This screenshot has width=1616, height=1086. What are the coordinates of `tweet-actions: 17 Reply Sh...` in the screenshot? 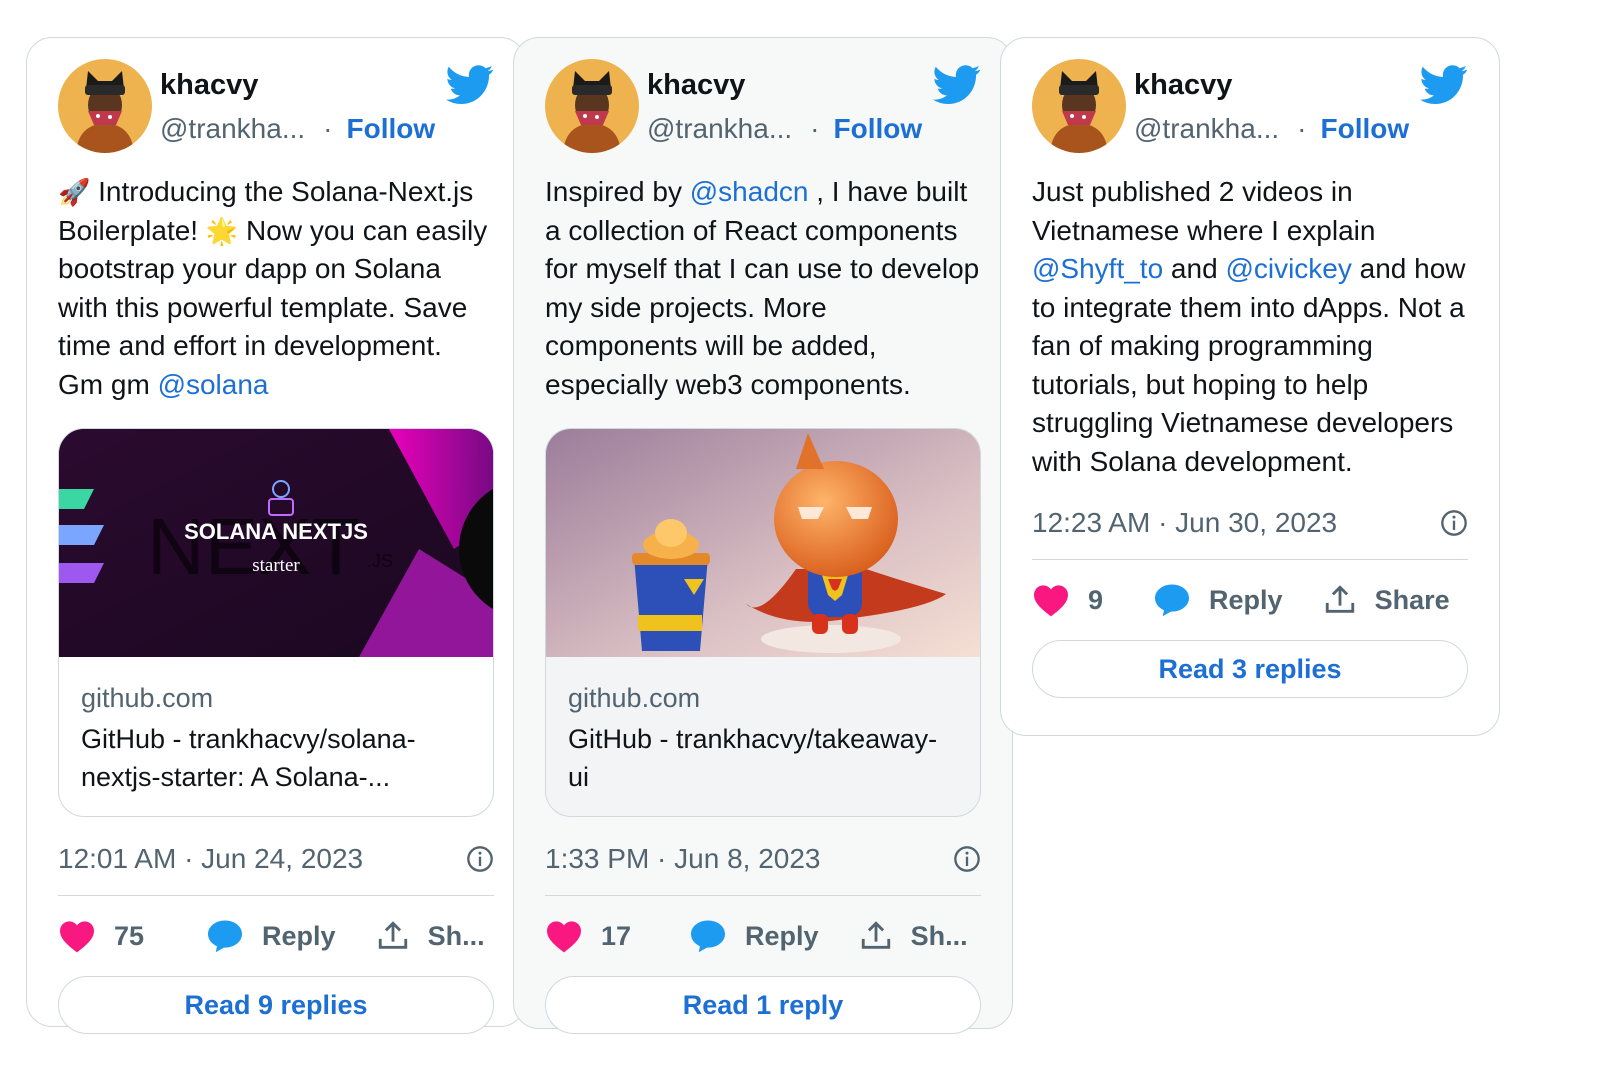 It's located at (763, 936).